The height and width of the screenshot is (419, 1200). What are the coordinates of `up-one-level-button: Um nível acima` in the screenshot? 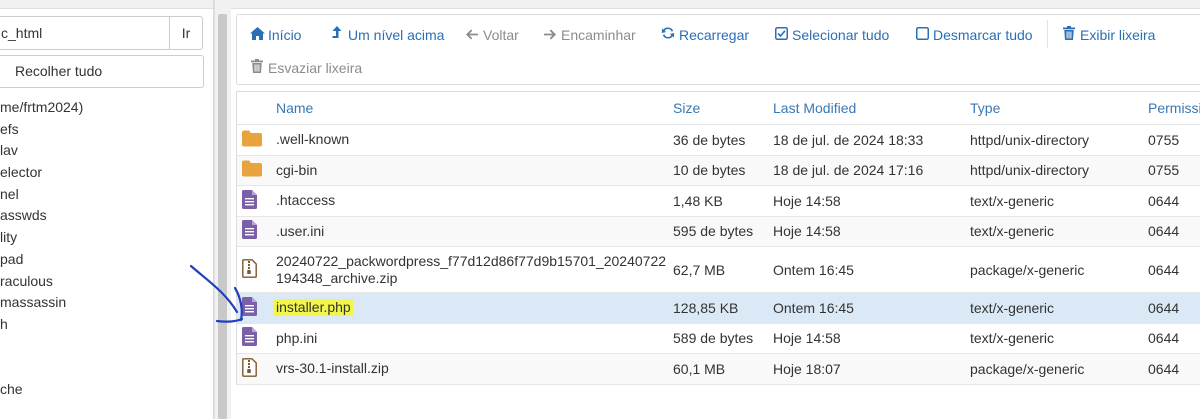 It's located at (386, 35).